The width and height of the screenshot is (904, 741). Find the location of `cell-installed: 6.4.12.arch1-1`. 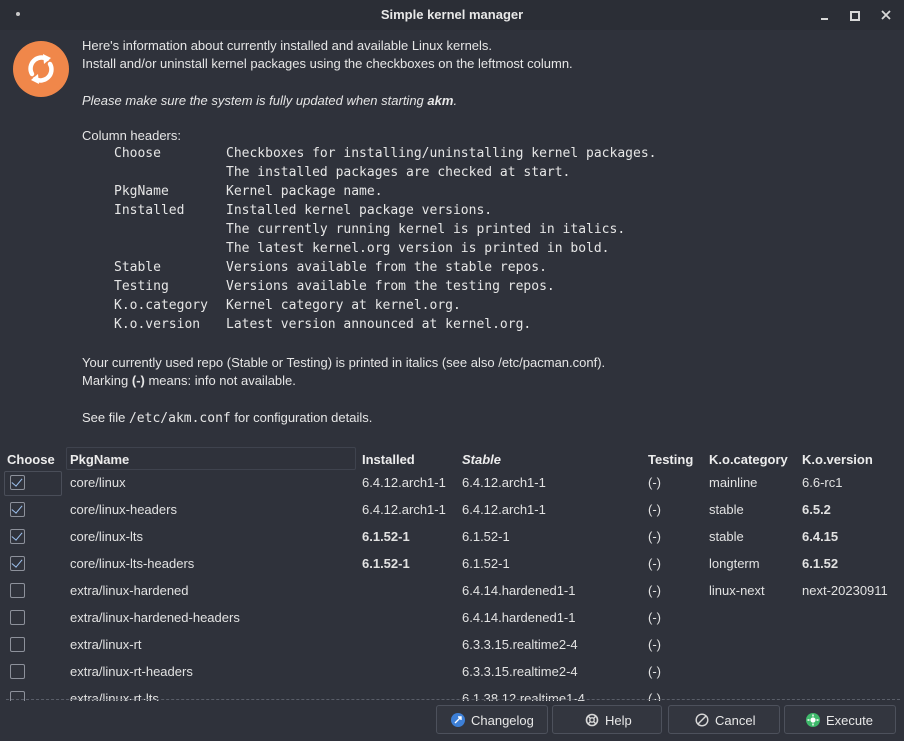

cell-installed: 6.4.12.arch1-1 is located at coordinates (404, 509).